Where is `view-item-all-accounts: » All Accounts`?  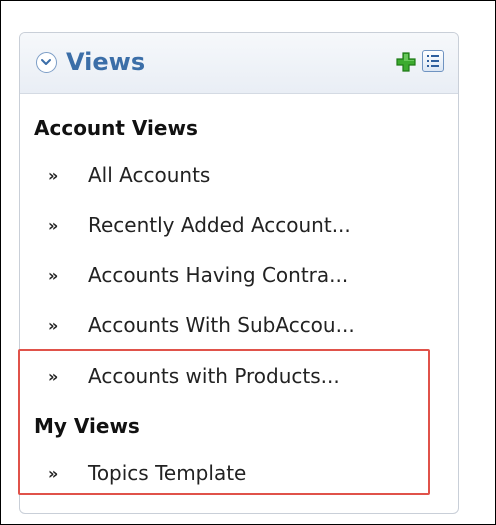 view-item-all-accounts: » All Accounts is located at coordinates (129, 175).